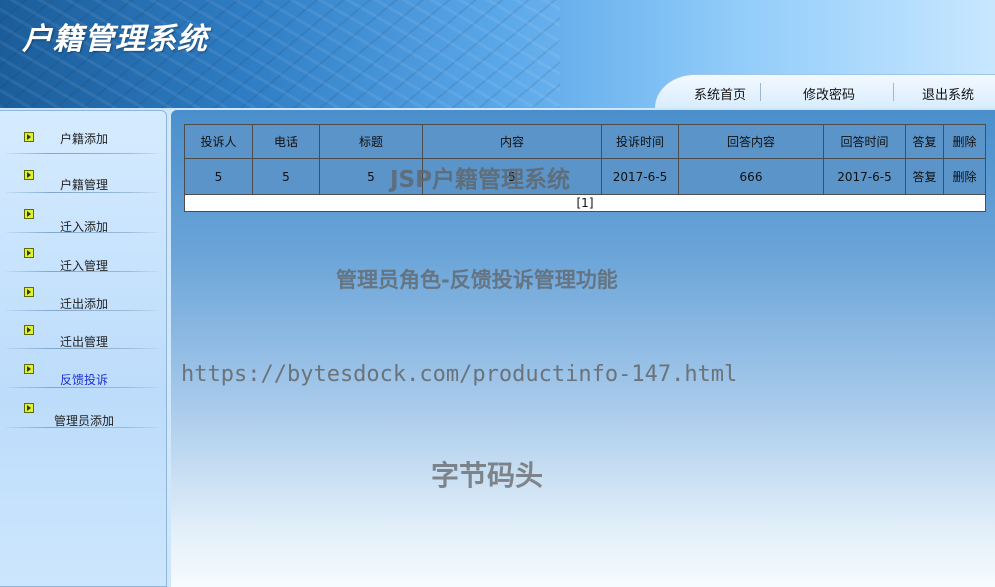 The image size is (995, 587). What do you see at coordinates (964, 176) in the screenshot?
I see `delete-link: 删除` at bounding box center [964, 176].